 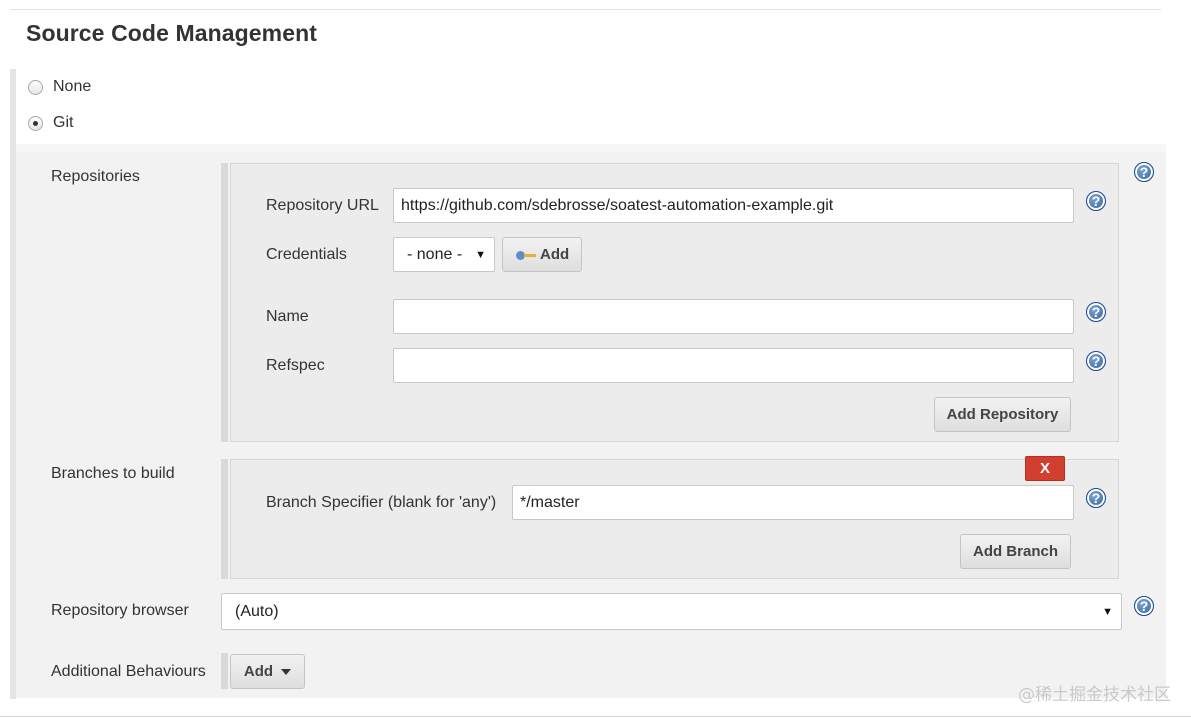 What do you see at coordinates (1096, 498) in the screenshot?
I see `branch-specifier-help-icon: ?` at bounding box center [1096, 498].